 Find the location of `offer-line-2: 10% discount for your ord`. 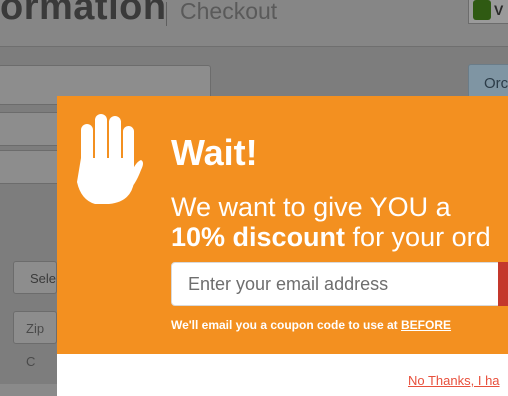

offer-line-2: 10% discount for your ord is located at coordinates (331, 237).